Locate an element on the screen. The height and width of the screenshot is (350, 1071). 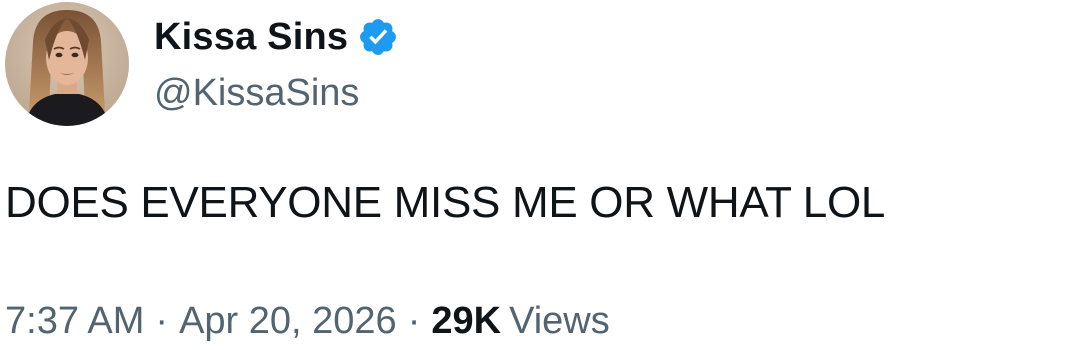
author-identity: Kissa Sins @KissaSins is located at coordinates (276, 58).